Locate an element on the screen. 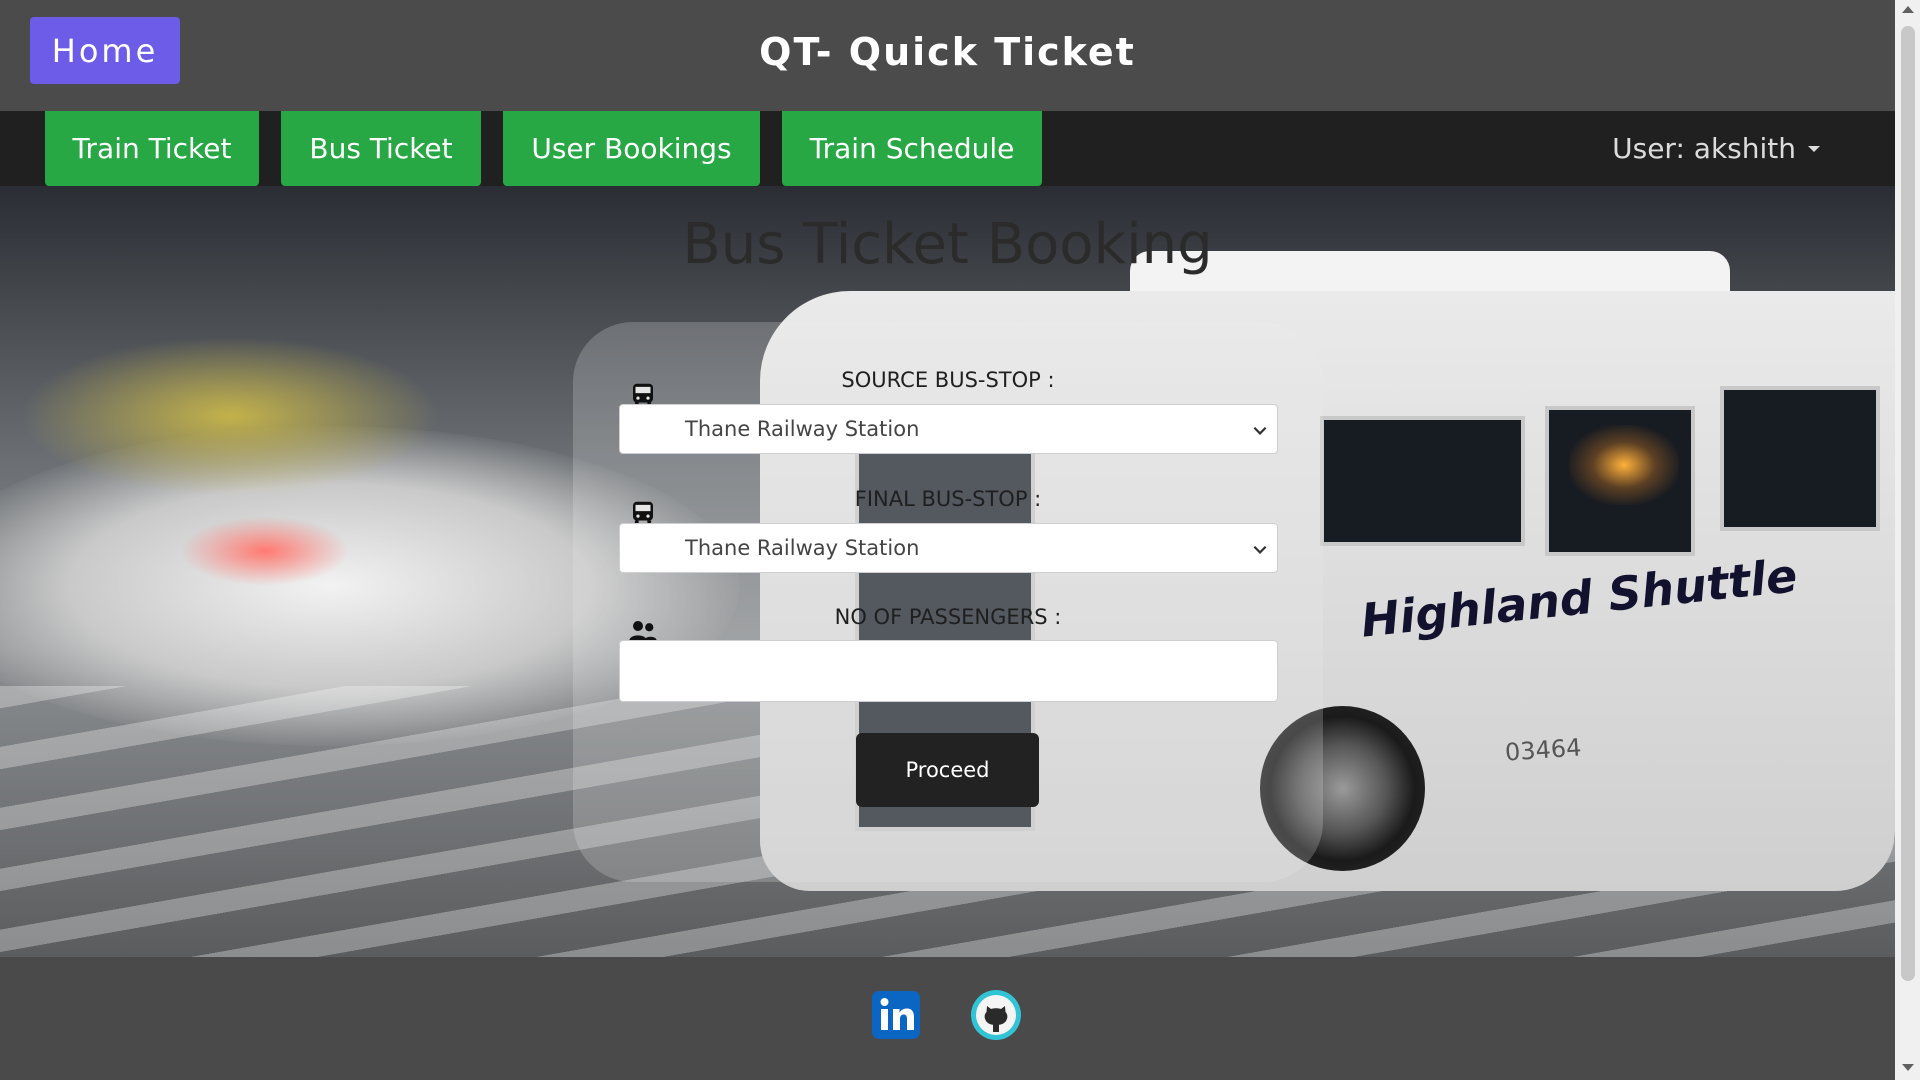  caret-down-icon is located at coordinates (1814, 148).